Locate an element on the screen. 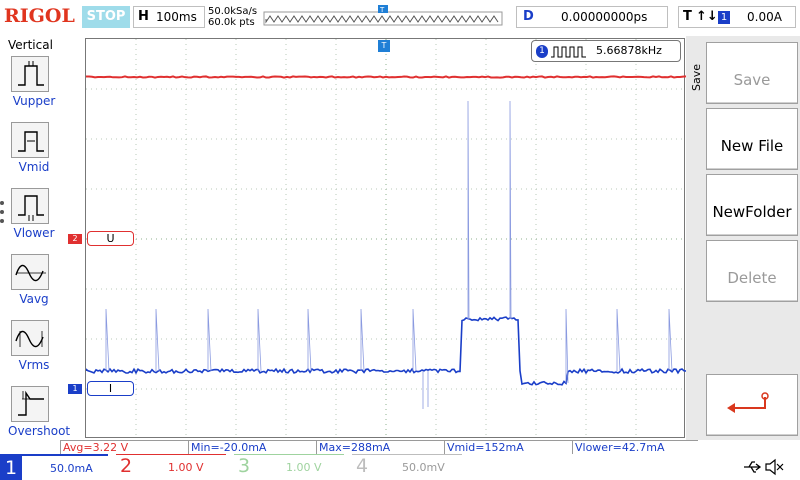 This screenshot has height=480, width=800. channel-status-bar: 1 50.0mA 2 1.00 V 3 1.00 V 4 50.0mV is located at coordinates (400, 467).